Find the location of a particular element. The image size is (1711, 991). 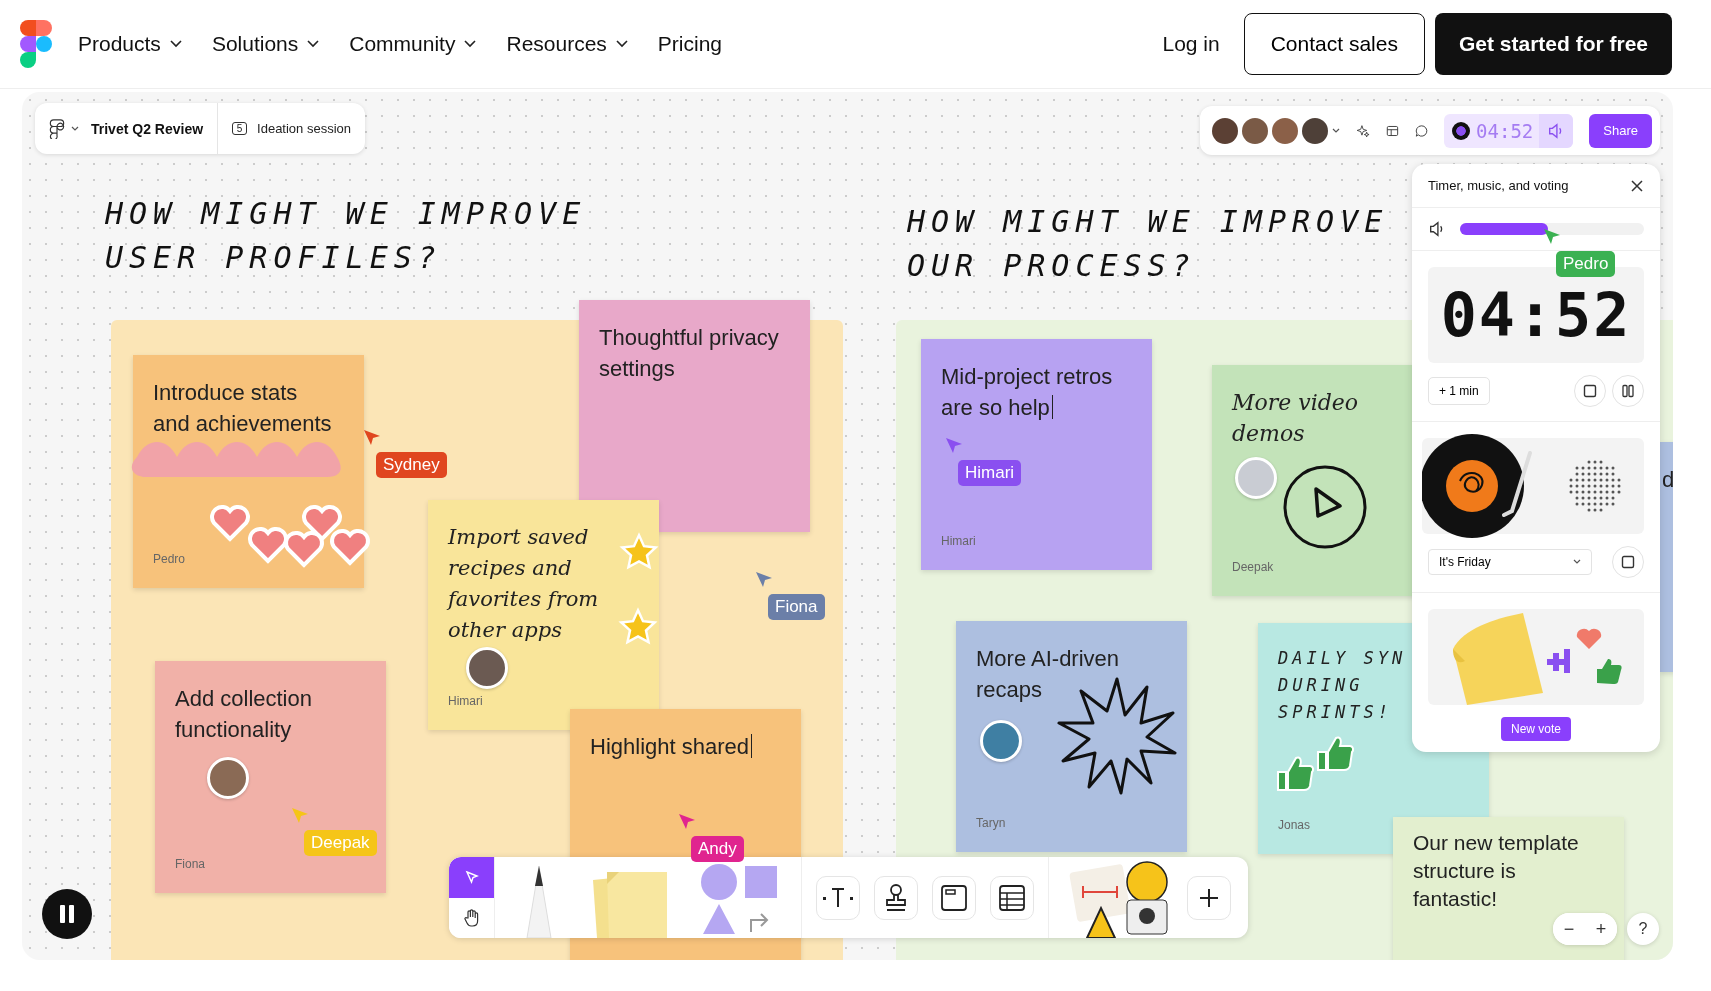

table-icon is located at coordinates (1012, 897).